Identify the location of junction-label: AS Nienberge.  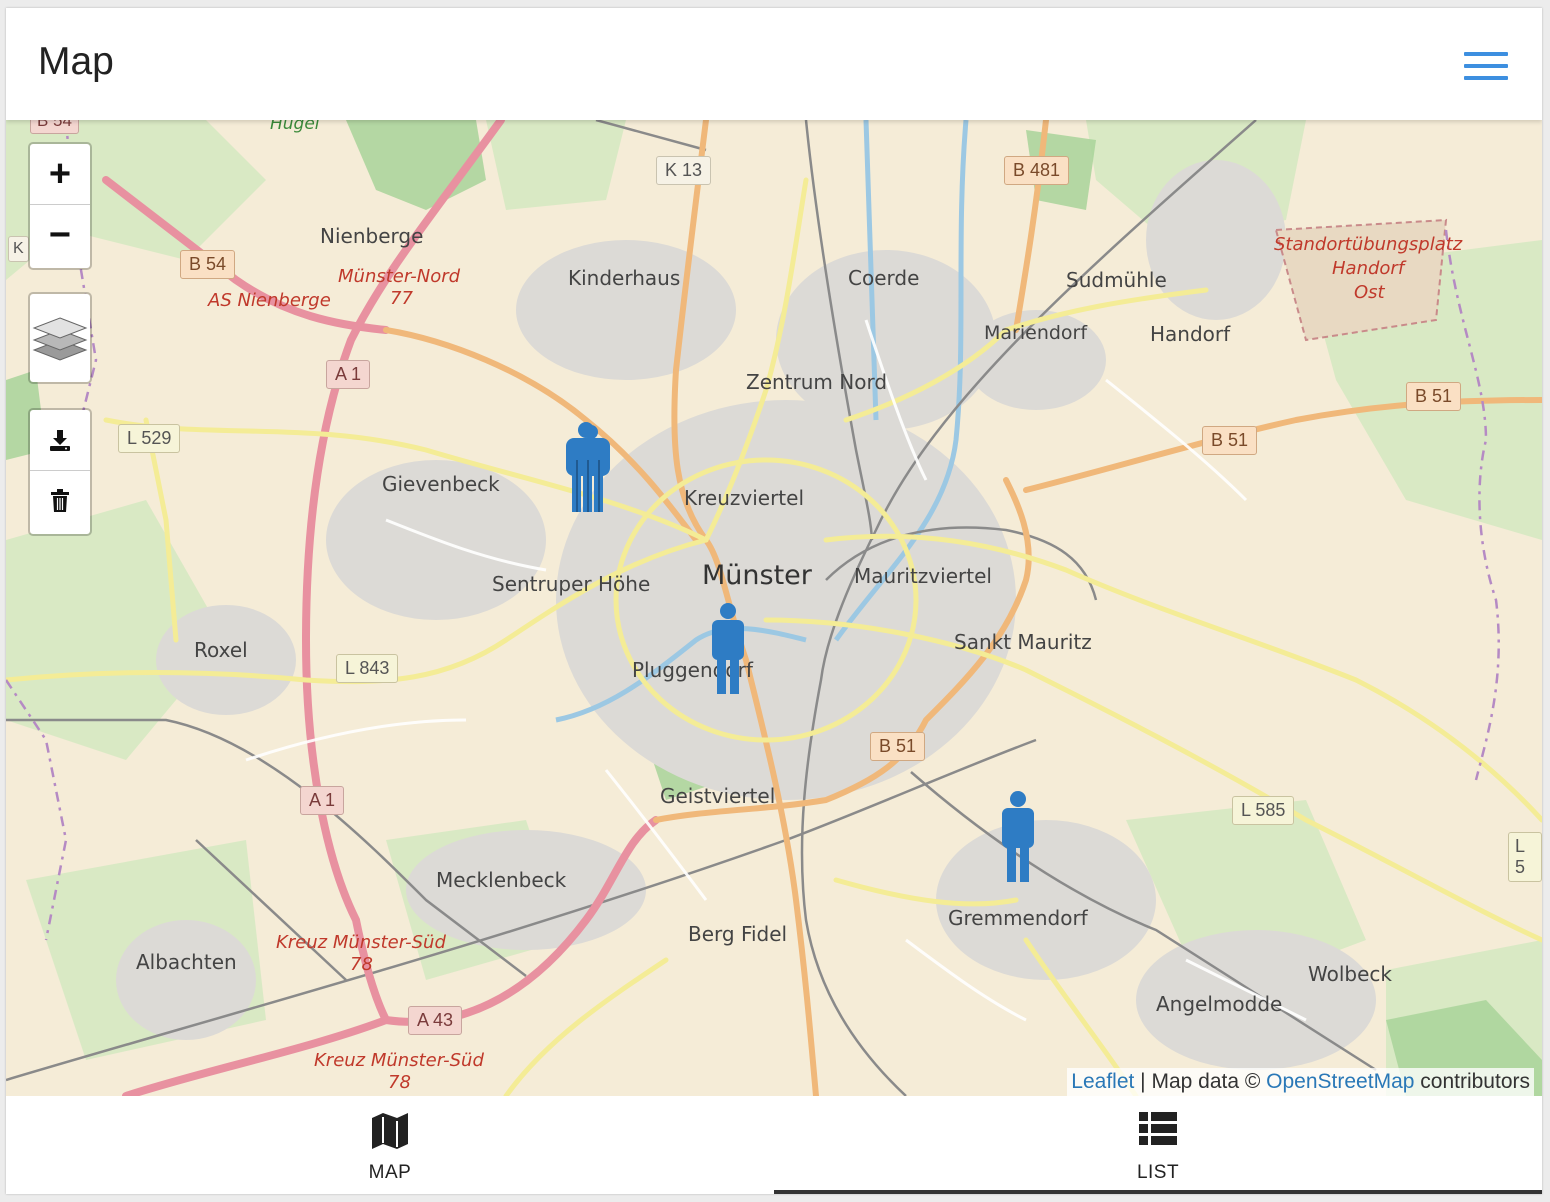
(269, 300).